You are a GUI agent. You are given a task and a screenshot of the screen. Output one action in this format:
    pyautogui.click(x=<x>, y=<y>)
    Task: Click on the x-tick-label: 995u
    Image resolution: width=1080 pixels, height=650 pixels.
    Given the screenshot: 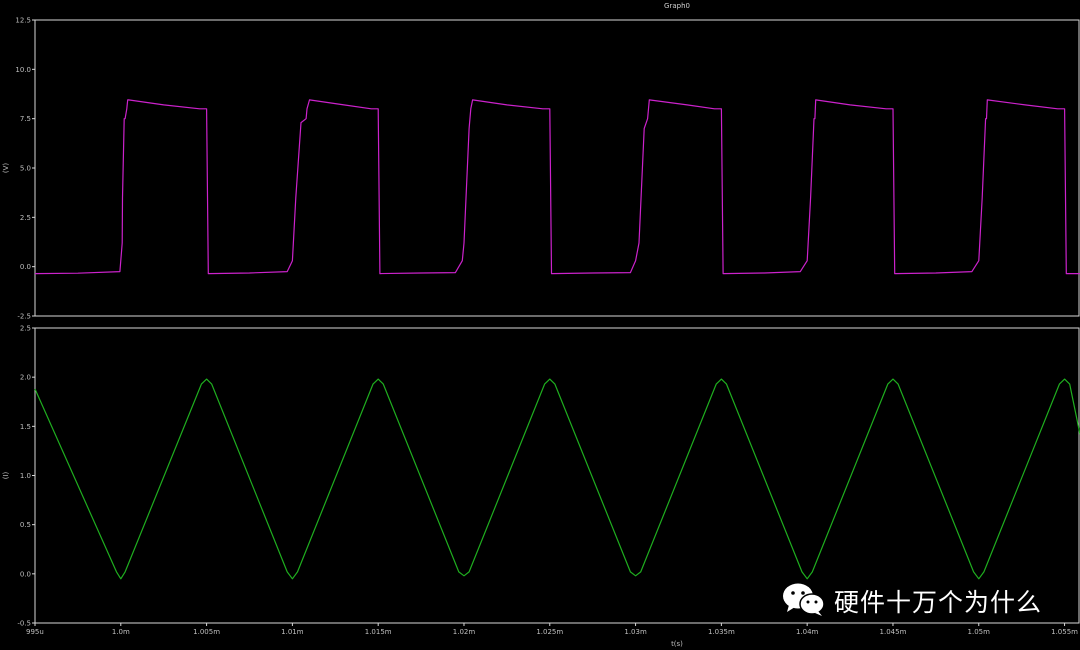 What is the action you would take?
    pyautogui.click(x=35, y=632)
    